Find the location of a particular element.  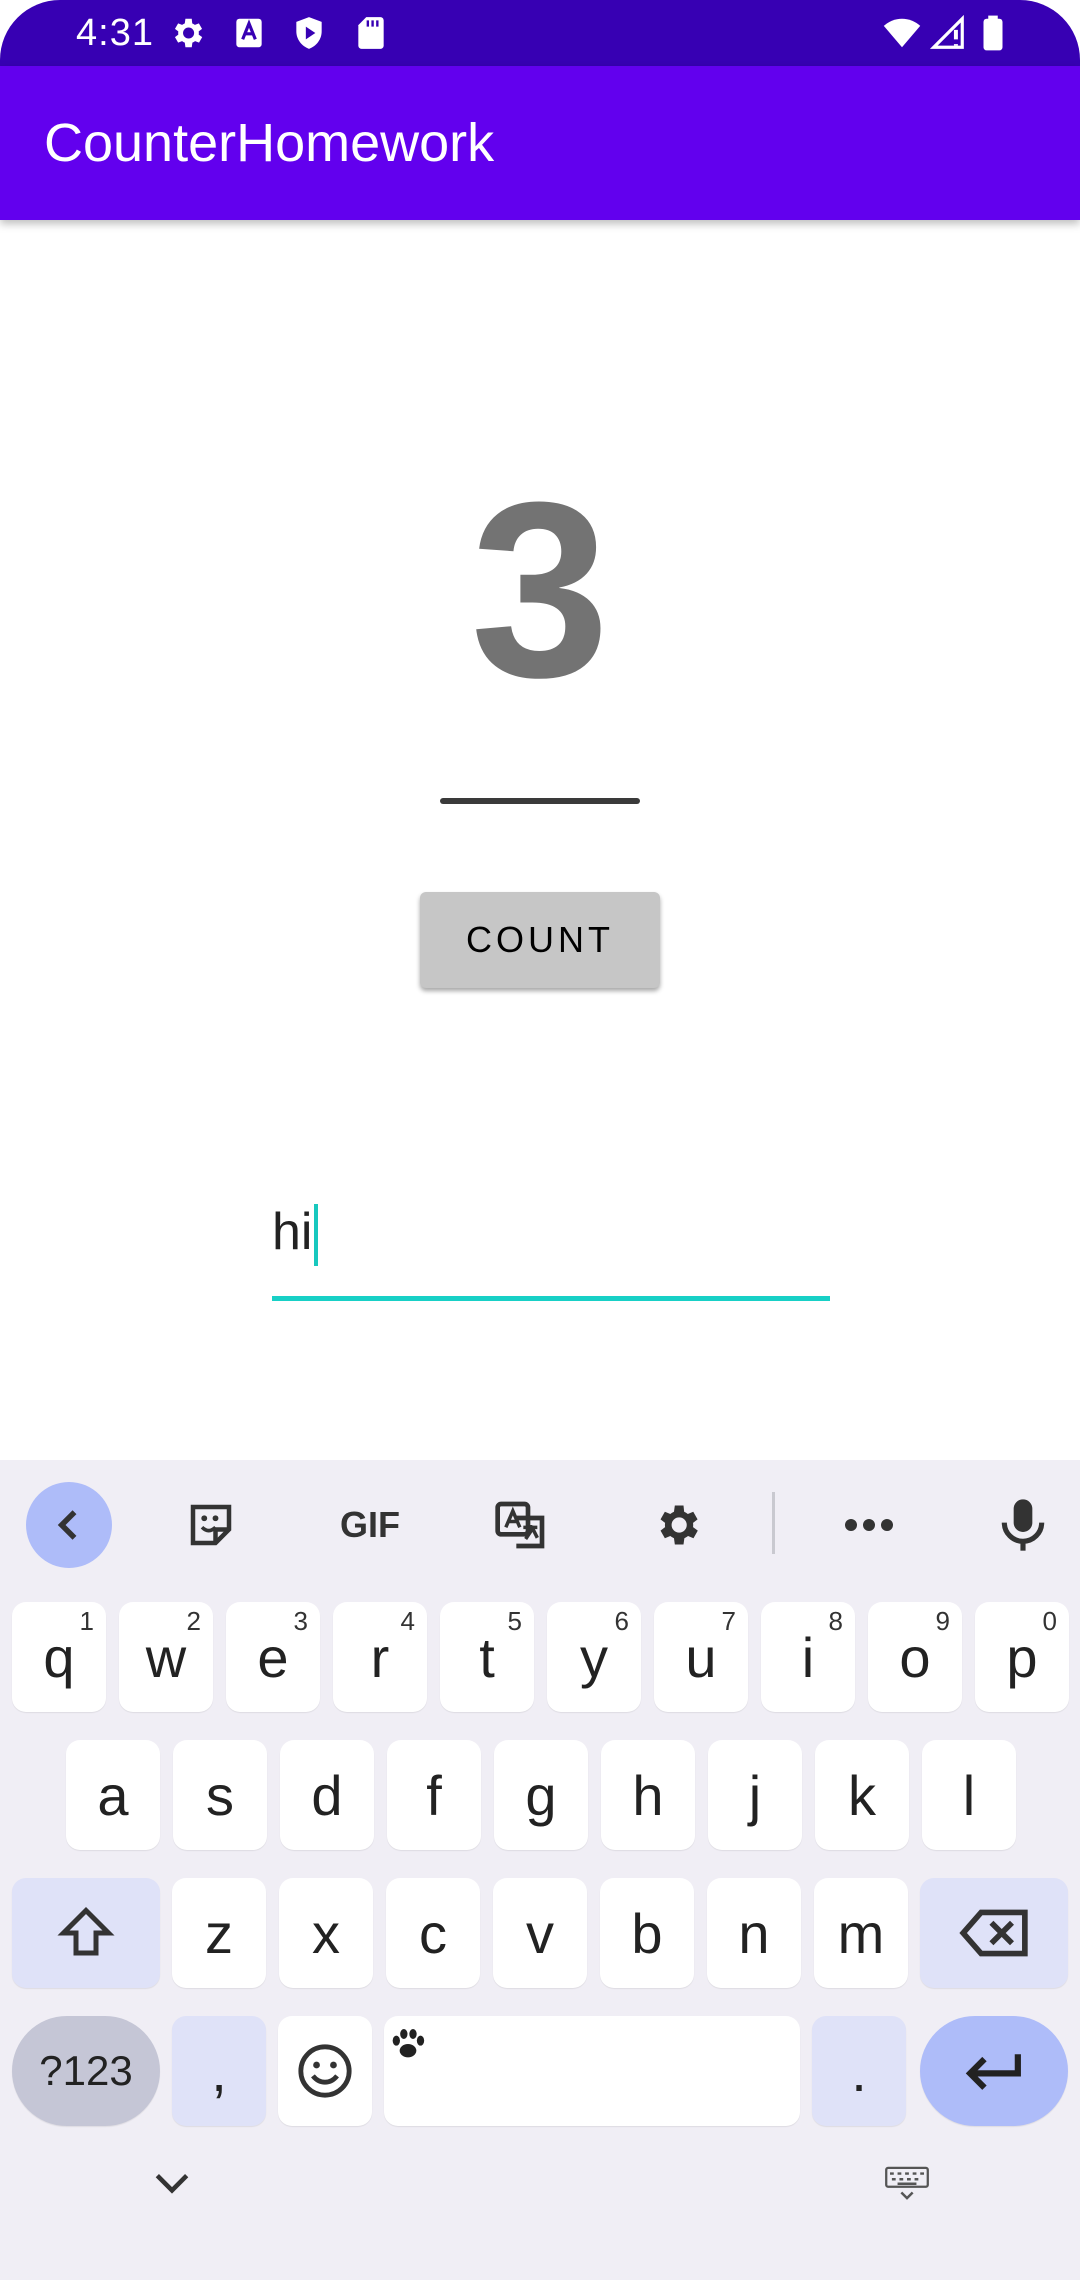

key-e: e3 is located at coordinates (273, 1657).